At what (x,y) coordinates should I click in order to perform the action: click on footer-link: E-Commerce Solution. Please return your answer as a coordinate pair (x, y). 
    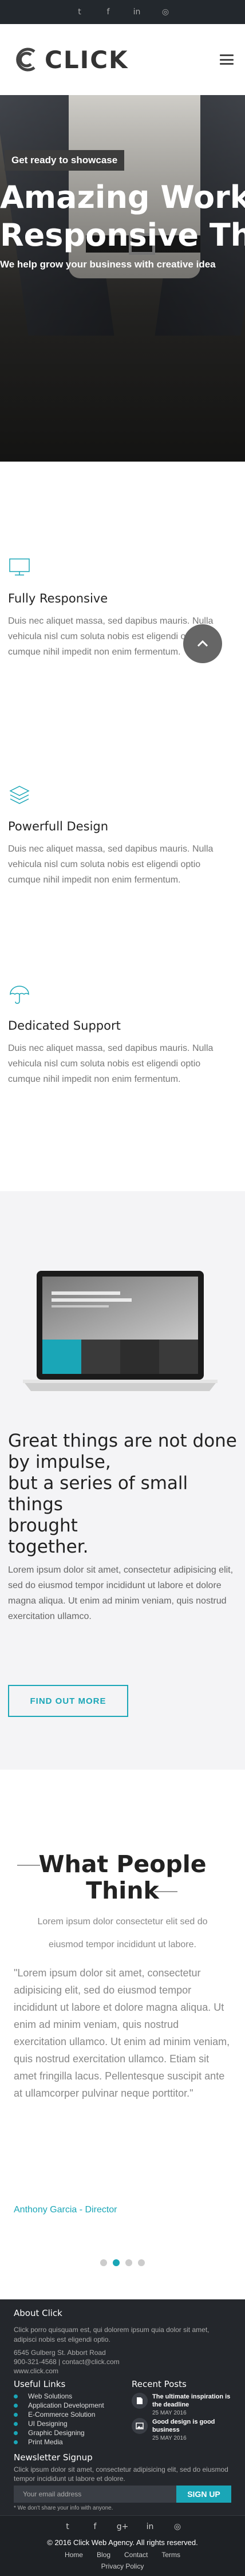
    Looking at the image, I should click on (59, 2414).